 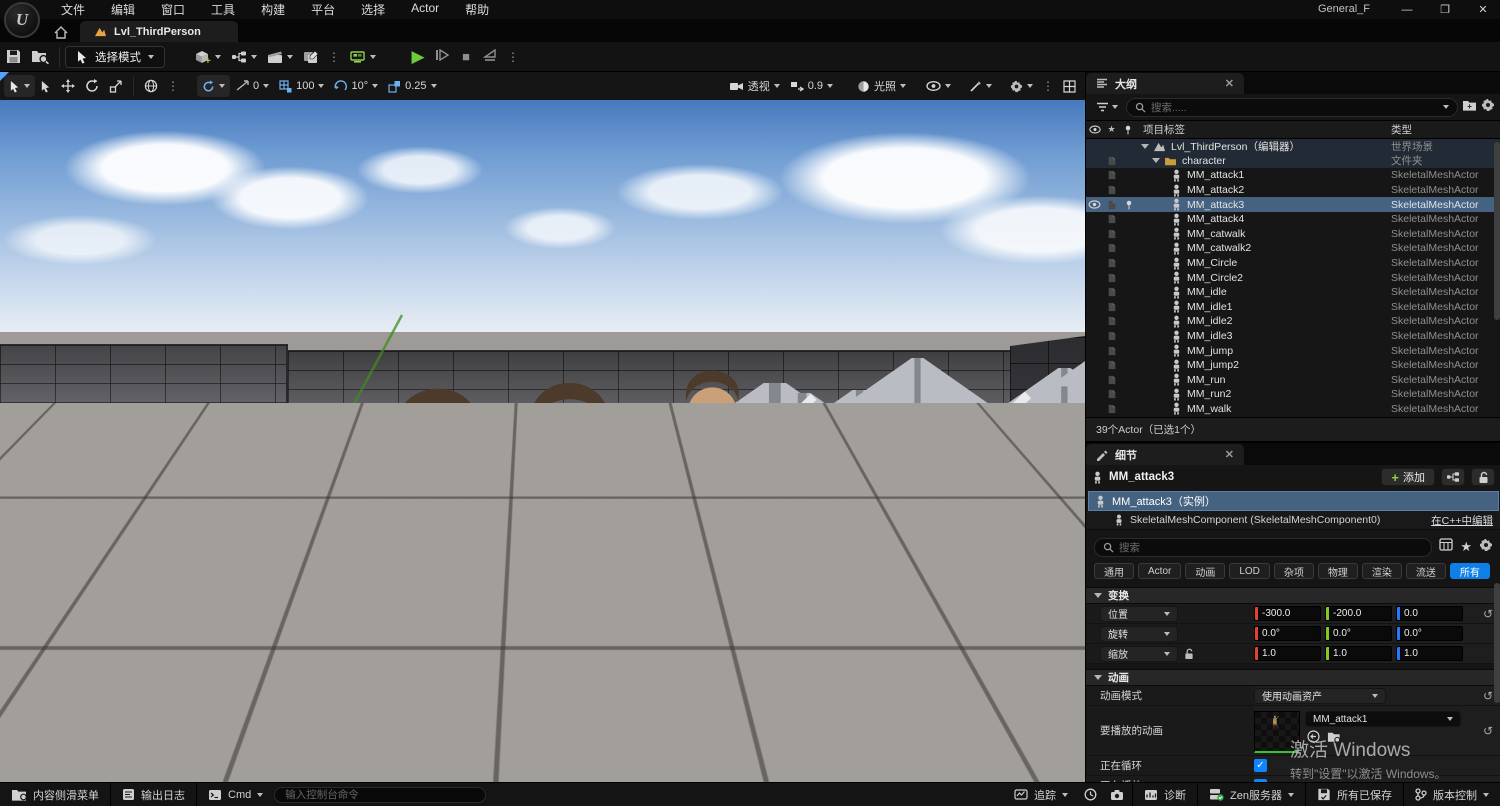 I want to click on play-options-dots: ⋮, so click(x=513, y=57).